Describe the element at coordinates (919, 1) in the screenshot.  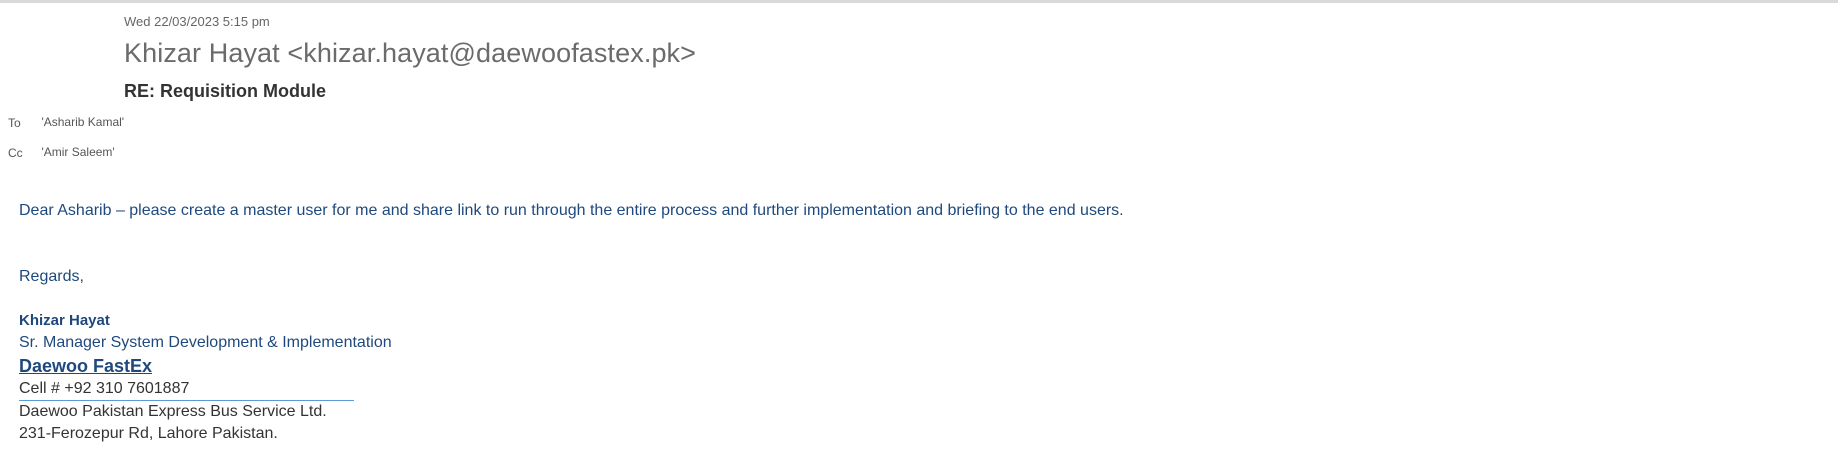
I see `window-top-border` at that location.